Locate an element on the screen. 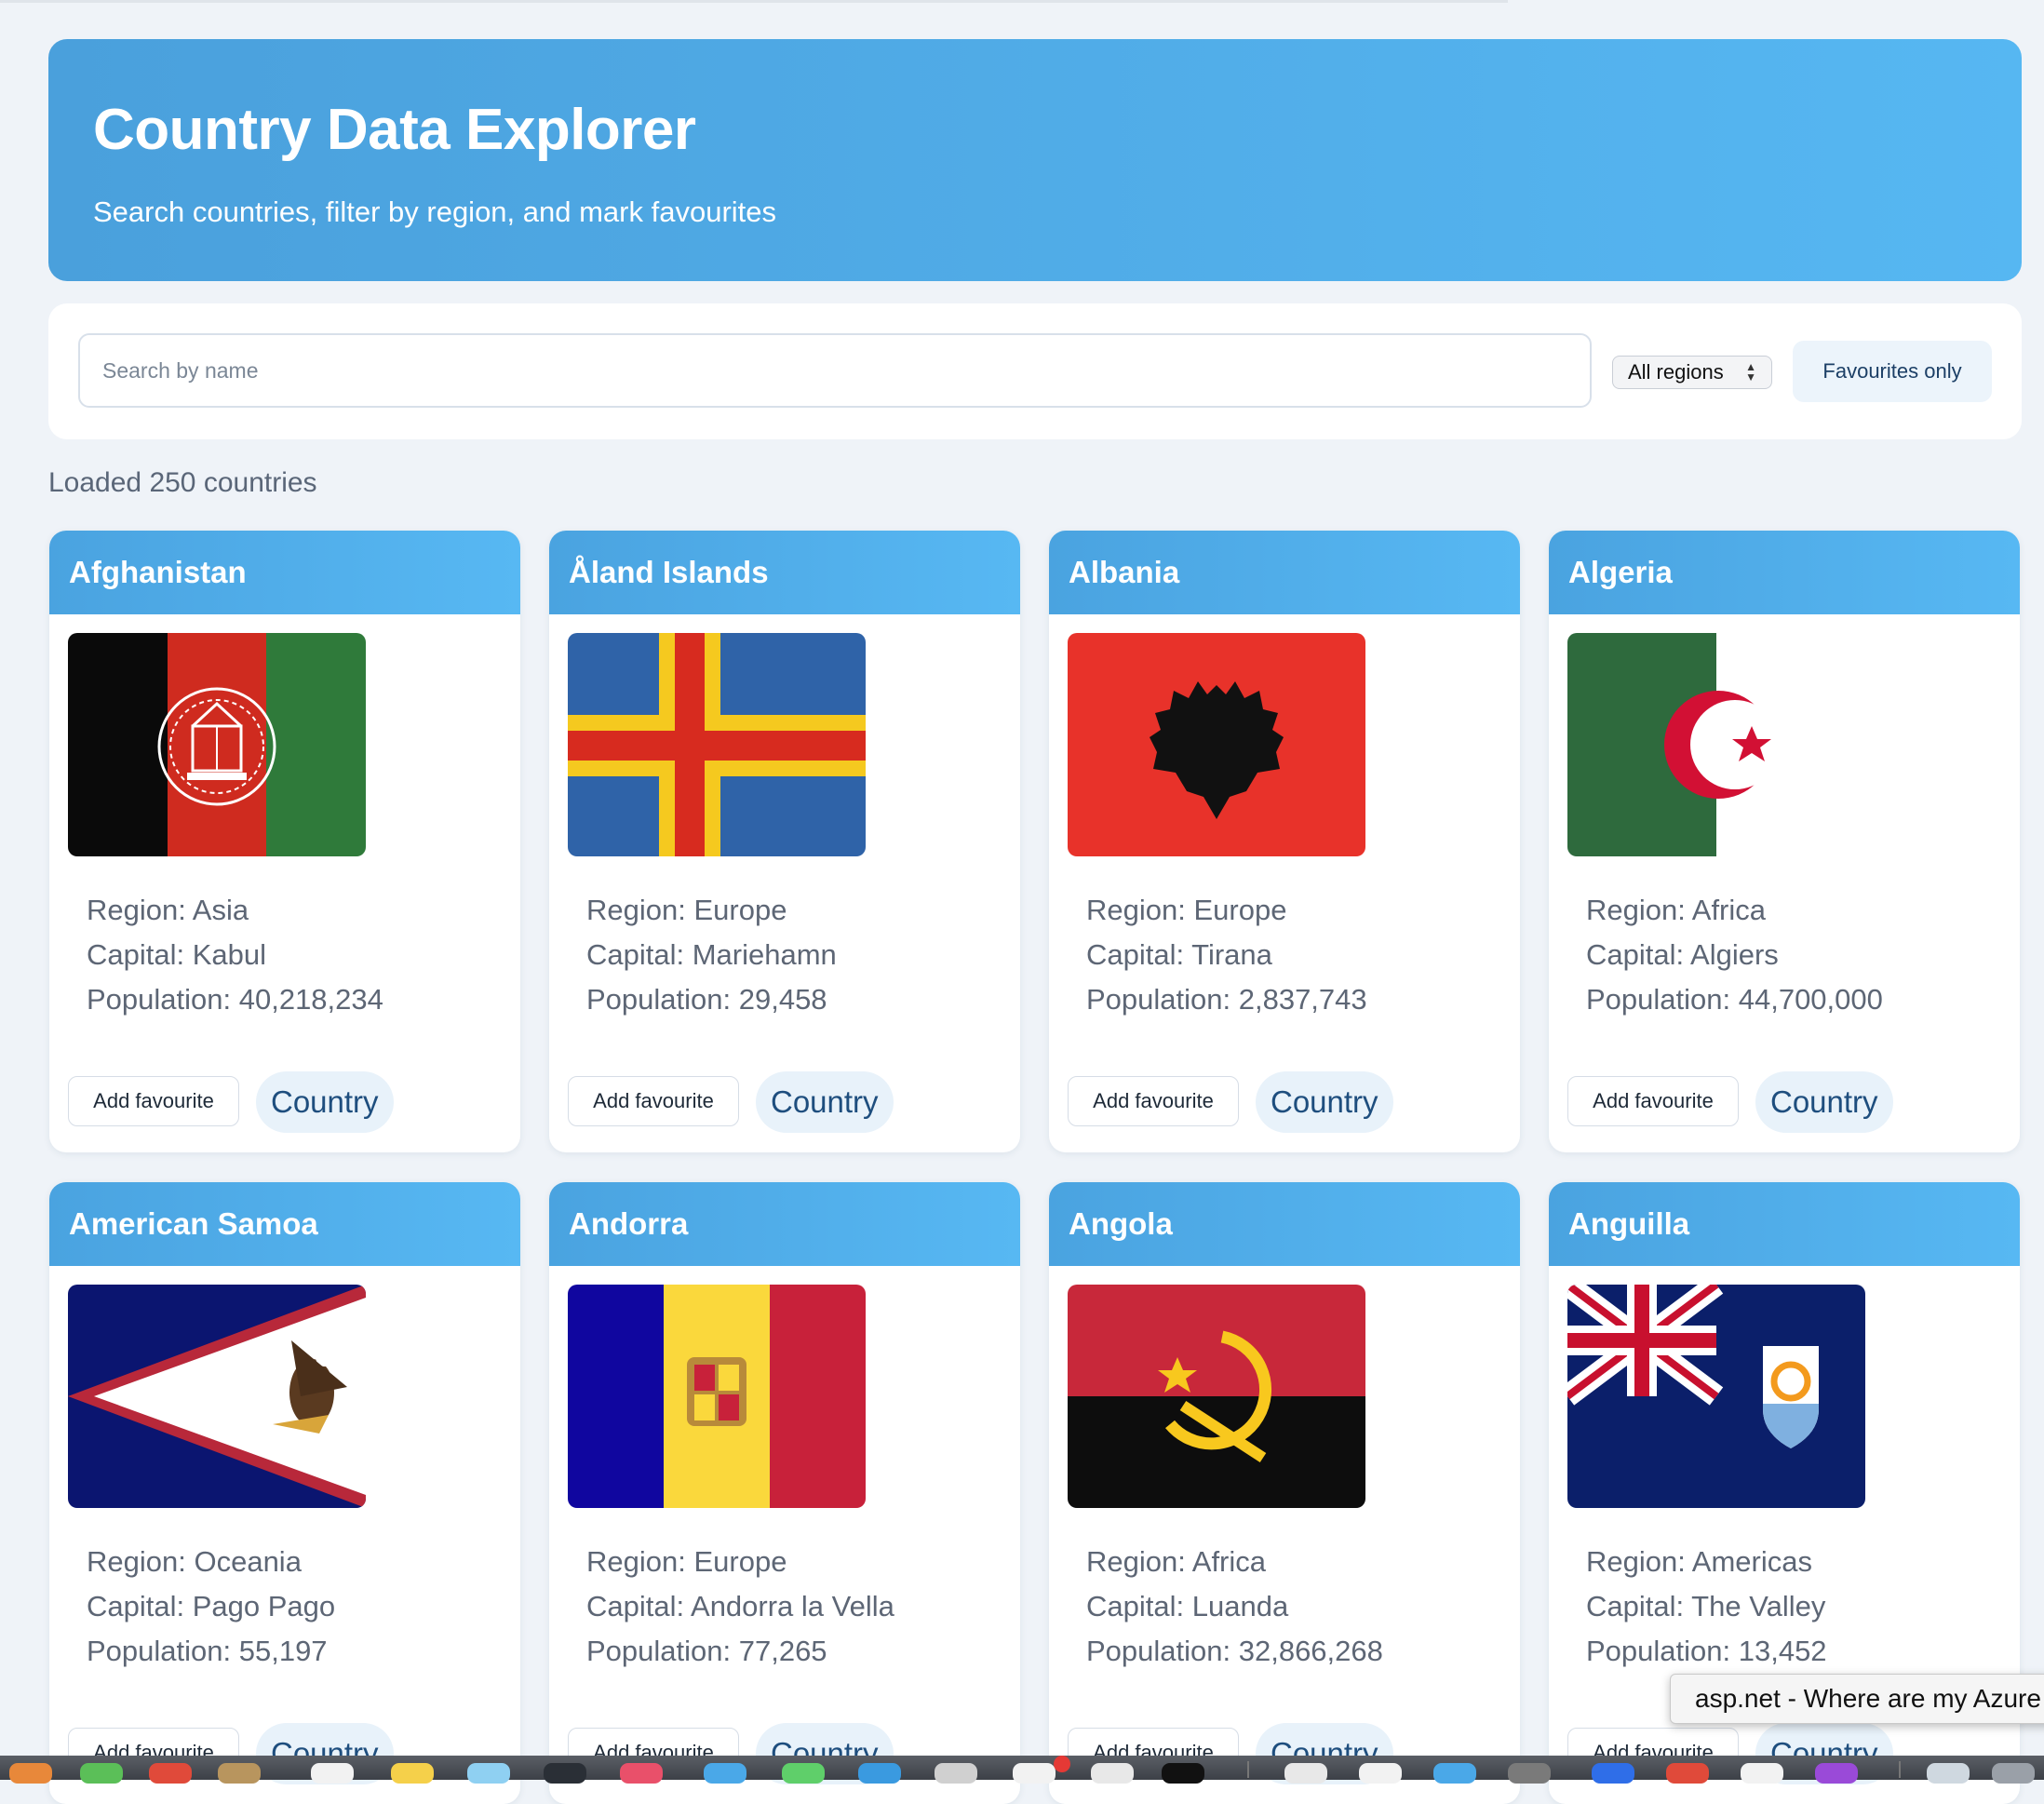 This screenshot has height=1804, width=2044. console-icon is located at coordinates (1183, 1774).